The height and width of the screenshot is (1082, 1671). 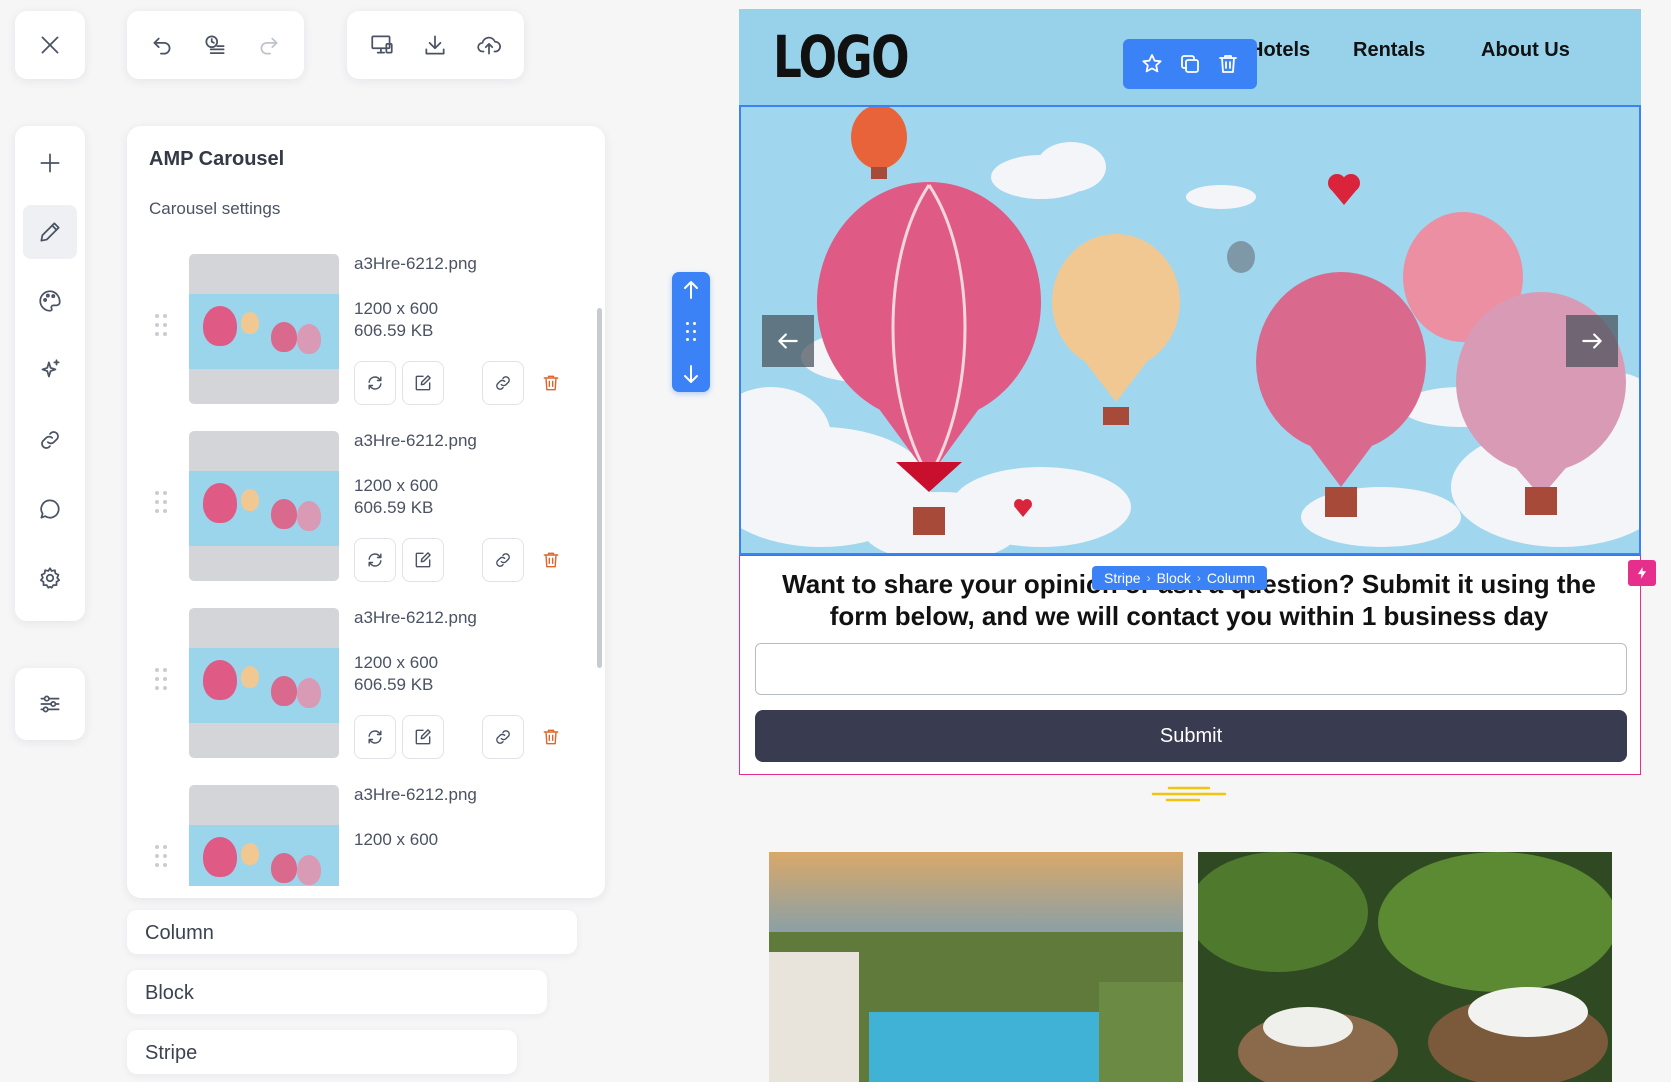 I want to click on redo-button, so click(x=269, y=45).